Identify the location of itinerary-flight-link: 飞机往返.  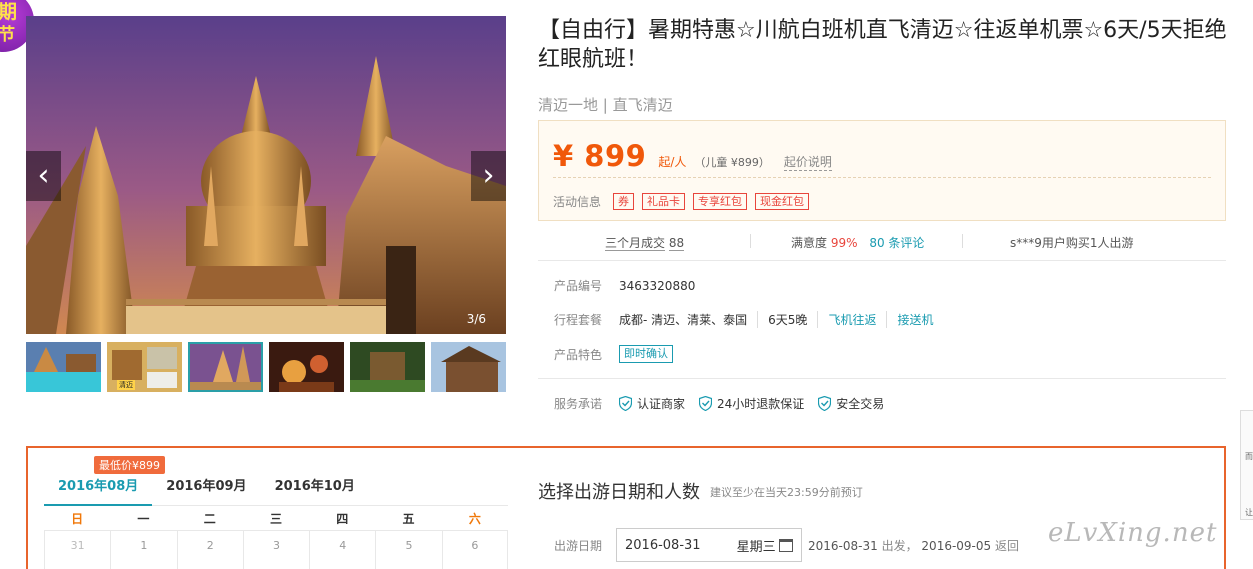
(851, 319).